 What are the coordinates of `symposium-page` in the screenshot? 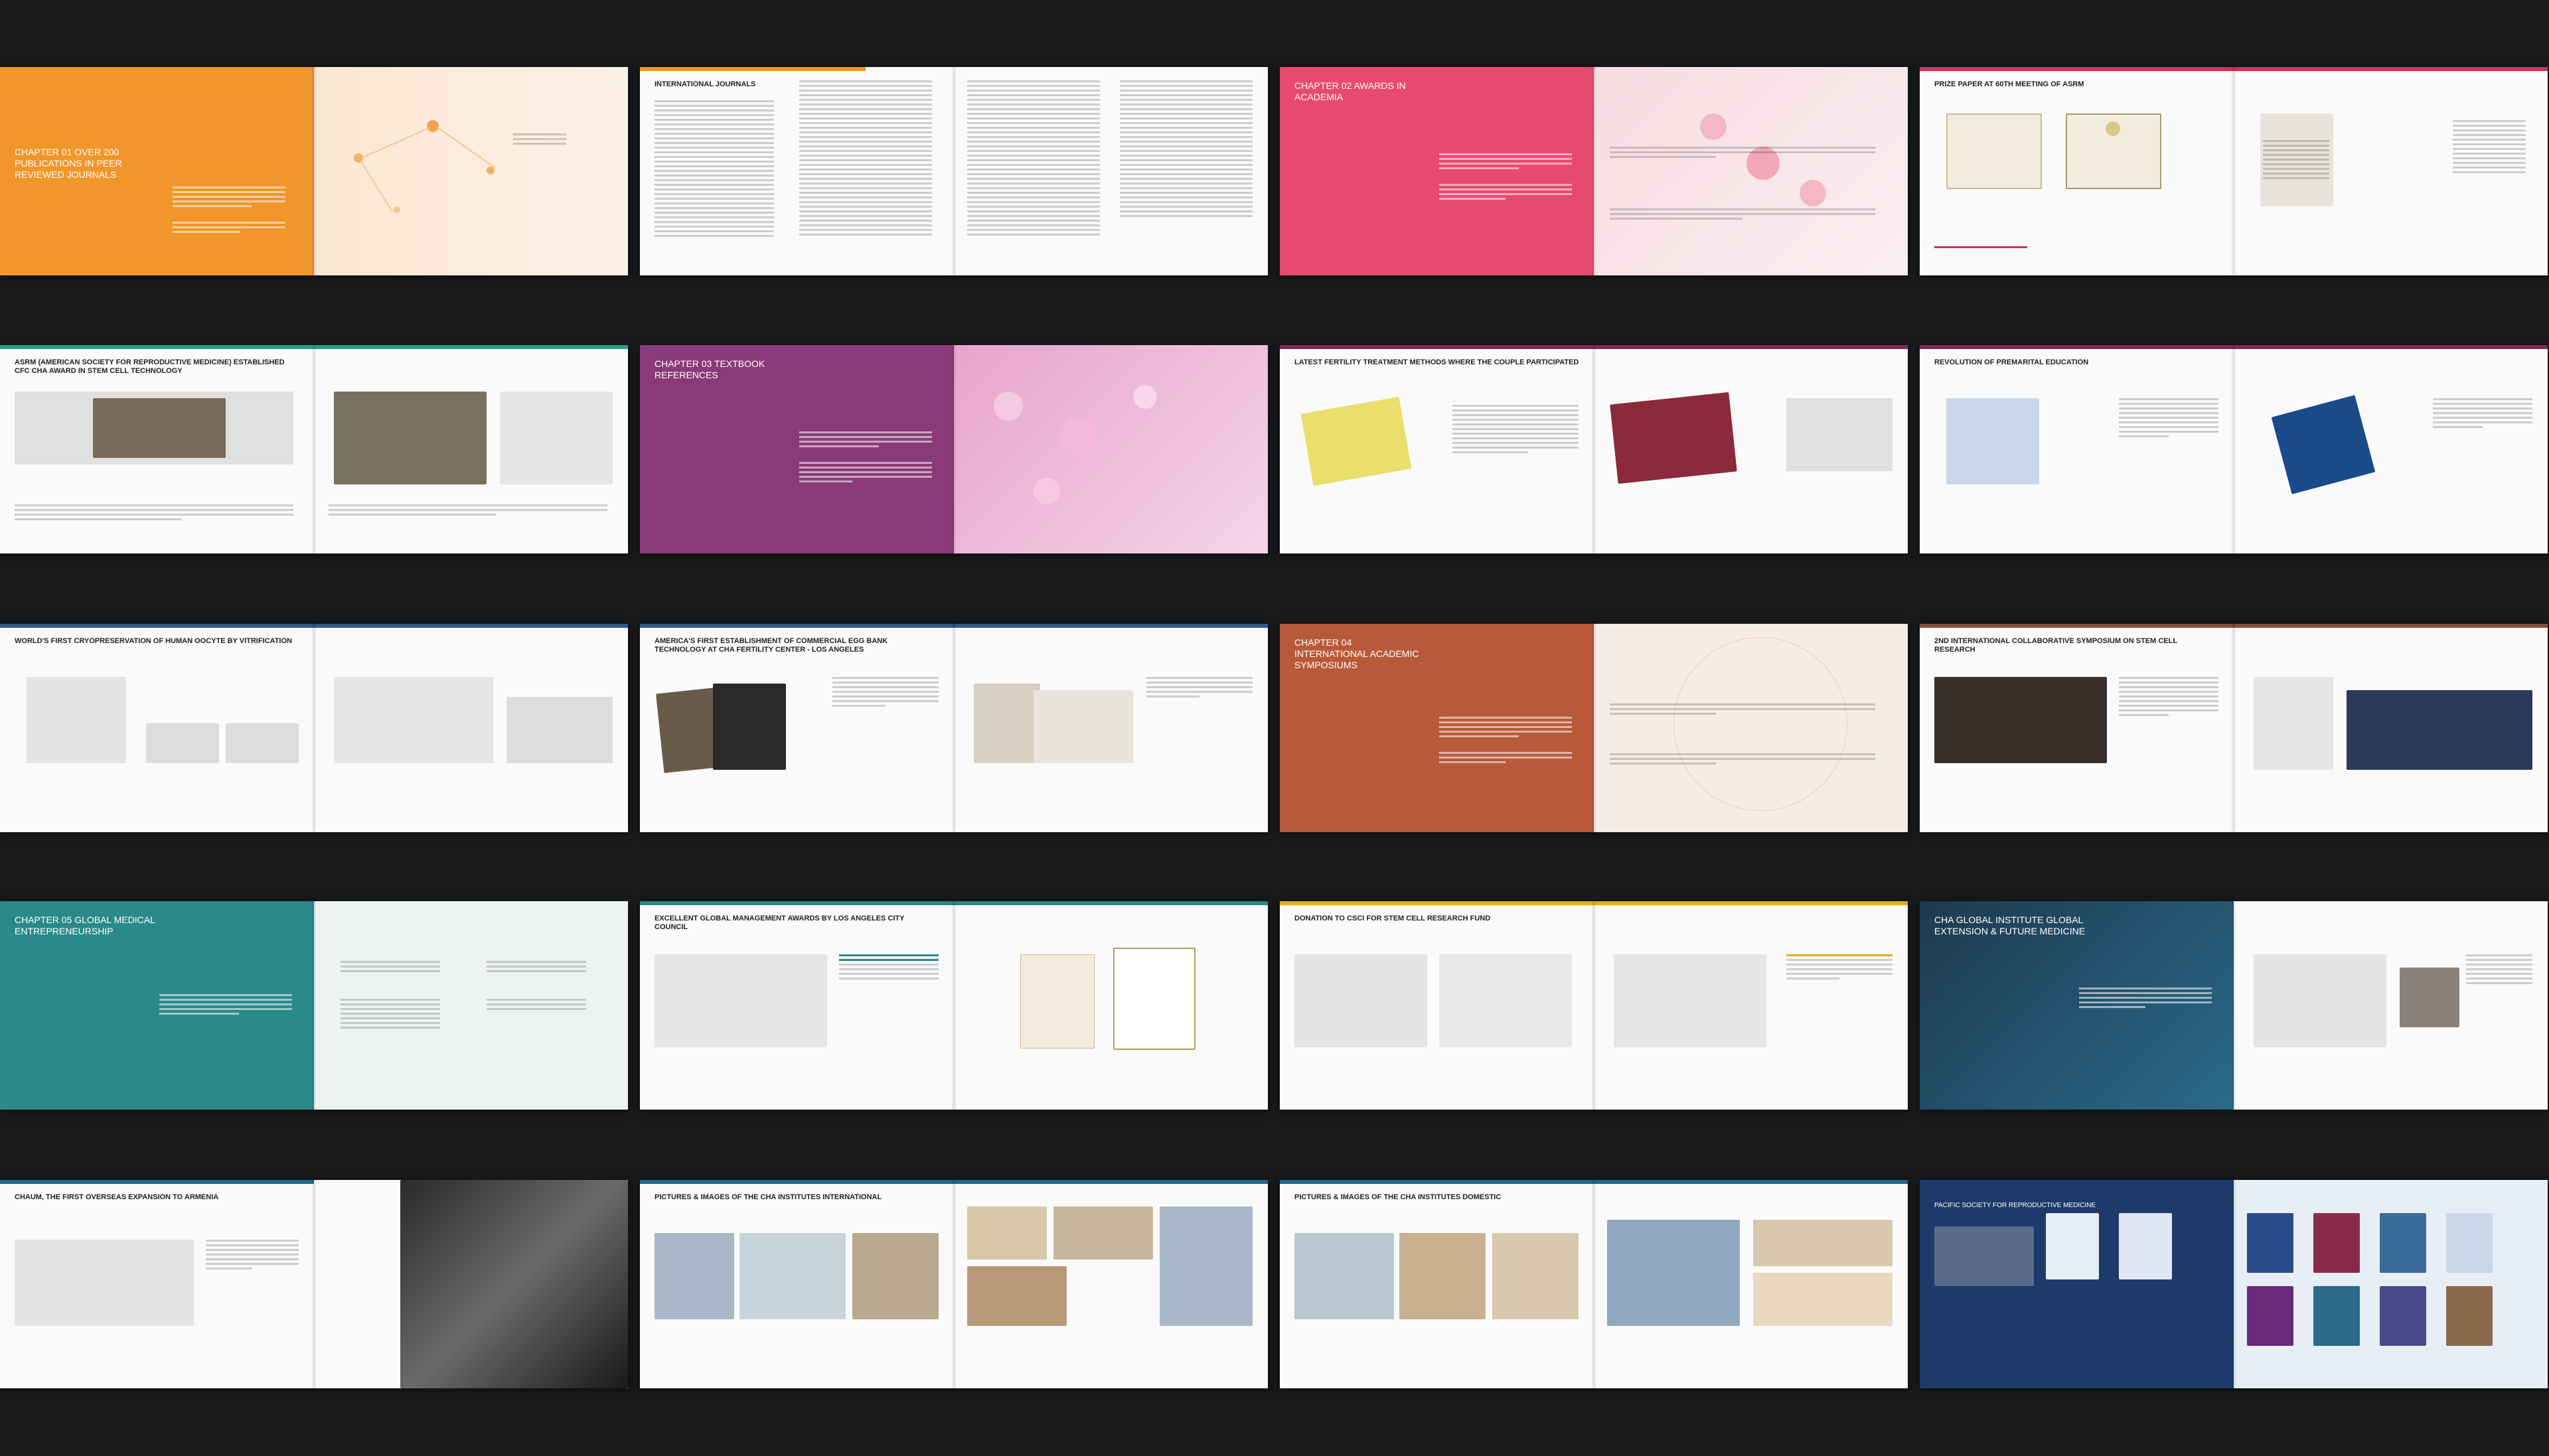 It's located at (2391, 728).